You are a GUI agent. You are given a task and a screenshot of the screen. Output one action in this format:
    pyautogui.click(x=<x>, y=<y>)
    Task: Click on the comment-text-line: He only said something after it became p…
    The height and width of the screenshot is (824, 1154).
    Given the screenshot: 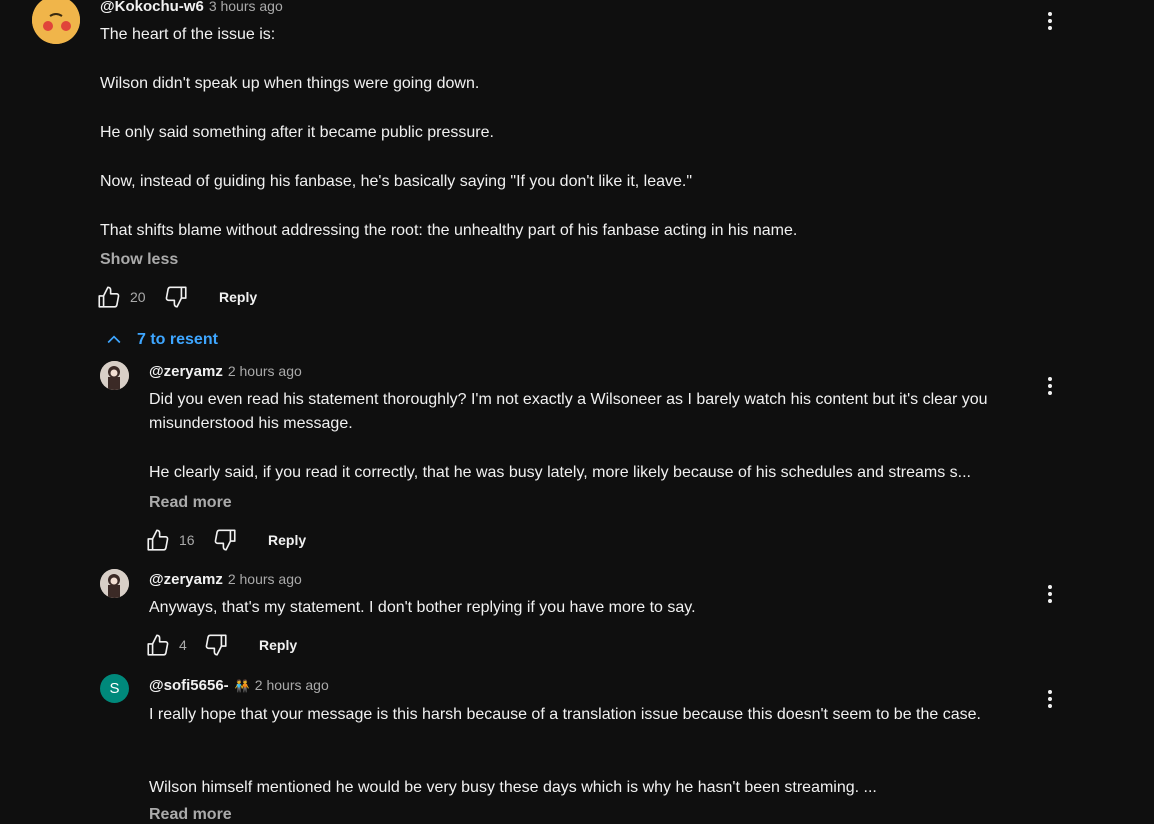 What is the action you would take?
    pyautogui.click(x=297, y=132)
    